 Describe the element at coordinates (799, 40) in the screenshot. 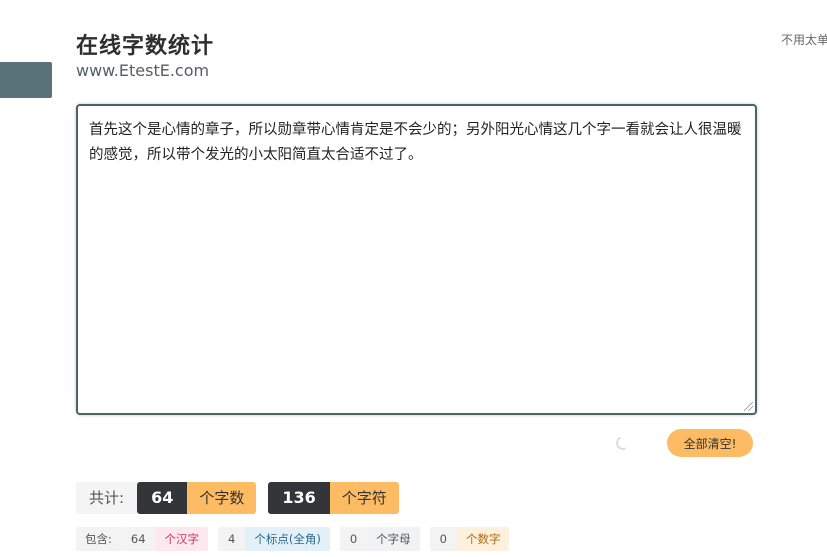

I see `top-note-text: 不用太` at that location.